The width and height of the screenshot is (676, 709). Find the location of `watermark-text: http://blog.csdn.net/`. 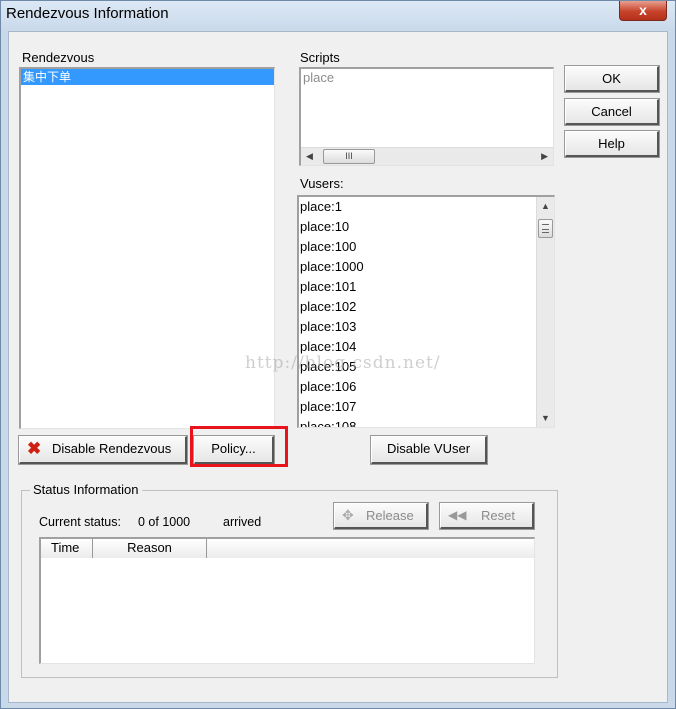

watermark-text: http://blog.csdn.net/ is located at coordinates (343, 363).